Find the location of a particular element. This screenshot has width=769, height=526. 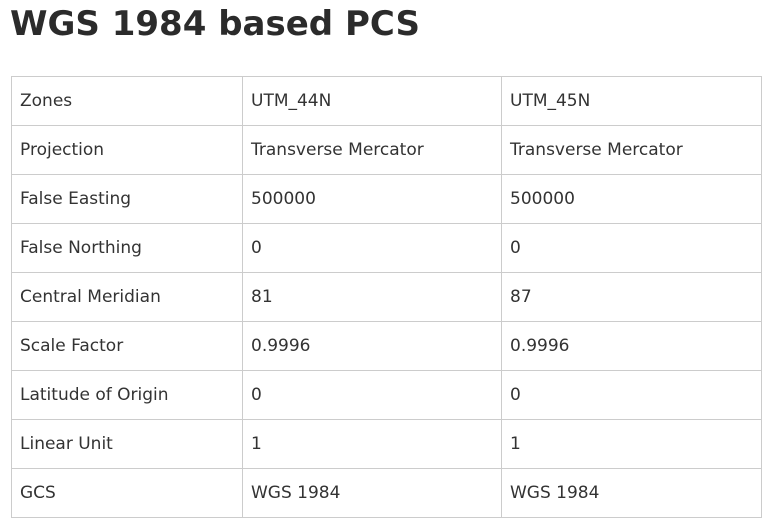

zone-45n-value: 0.9996 is located at coordinates (631, 346).